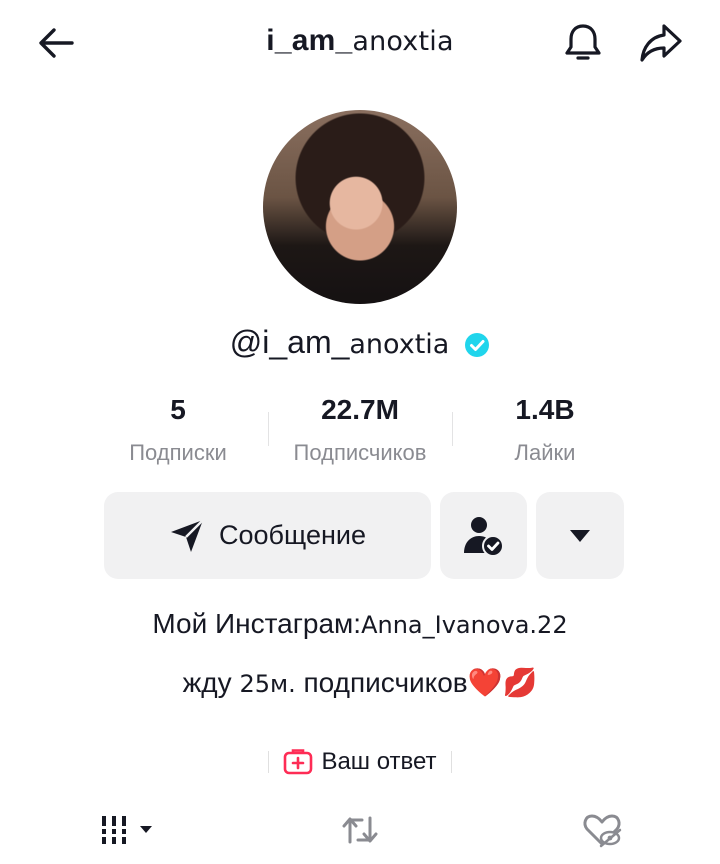 Image resolution: width=720 pixels, height=864 pixels. I want to click on send-icon, so click(187, 535).